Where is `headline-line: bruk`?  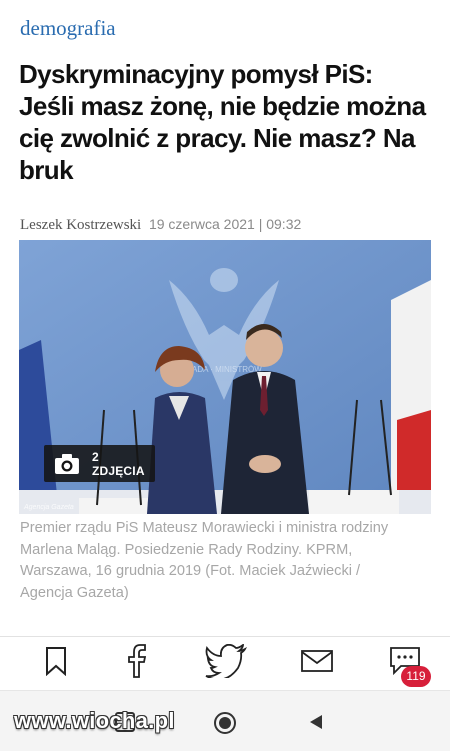
headline-line: bruk is located at coordinates (46, 170).